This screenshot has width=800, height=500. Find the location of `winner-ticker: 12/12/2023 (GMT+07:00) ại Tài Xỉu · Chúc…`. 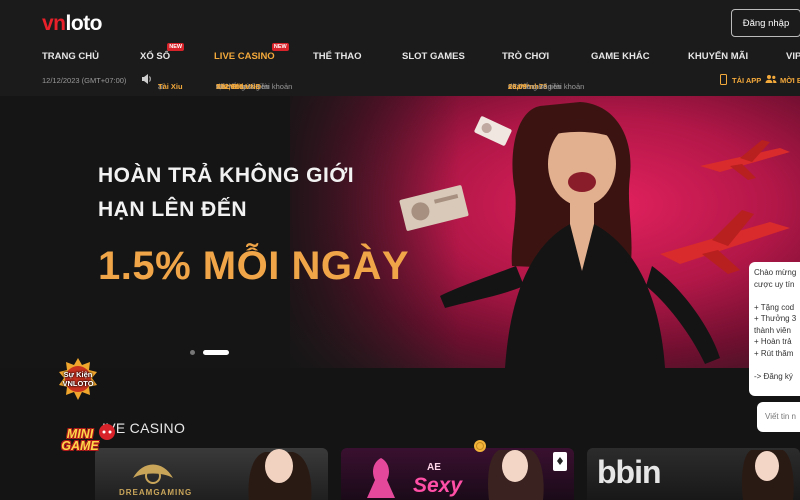

winner-ticker: 12/12/2023 (GMT+07:00) ại Tài Xỉu · Chúc… is located at coordinates (400, 81).